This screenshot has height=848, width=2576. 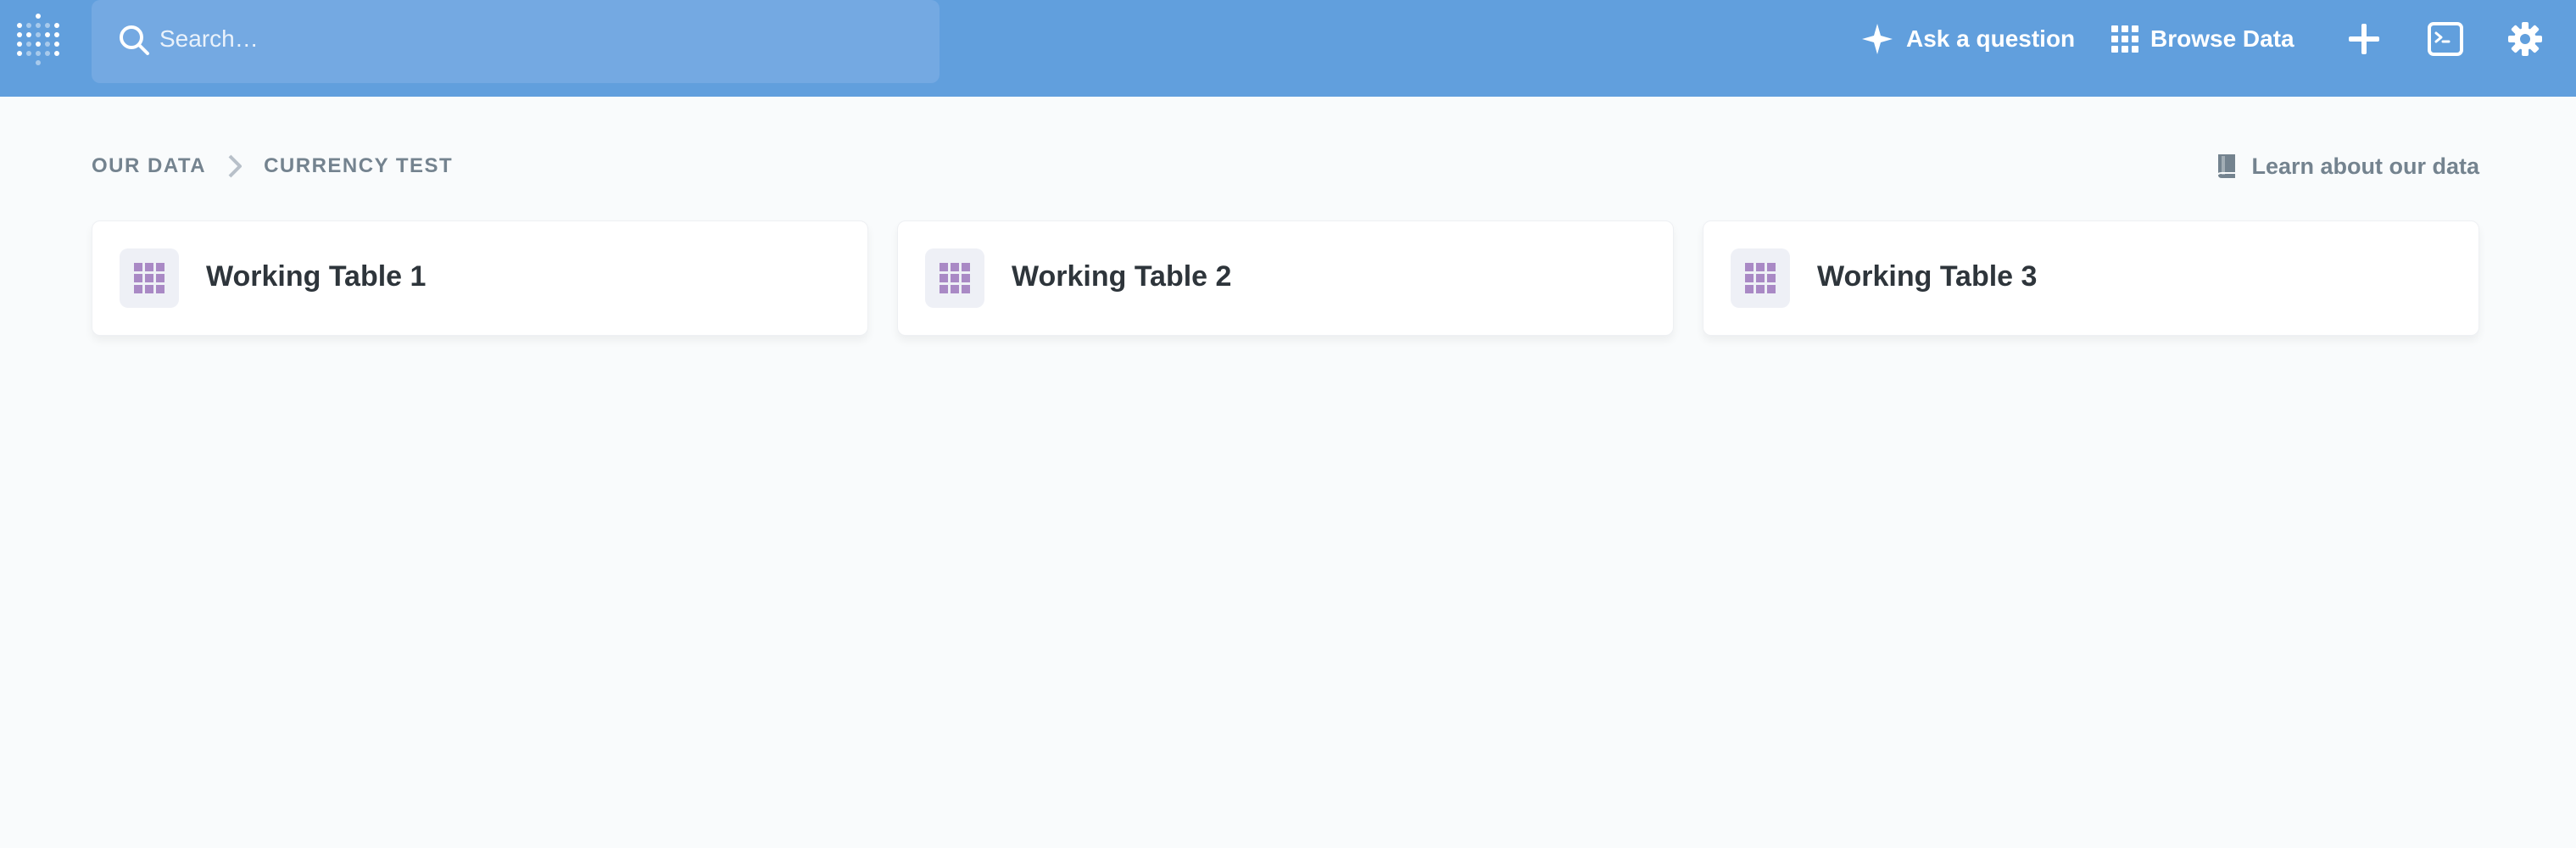 I want to click on search-bar, so click(x=516, y=41).